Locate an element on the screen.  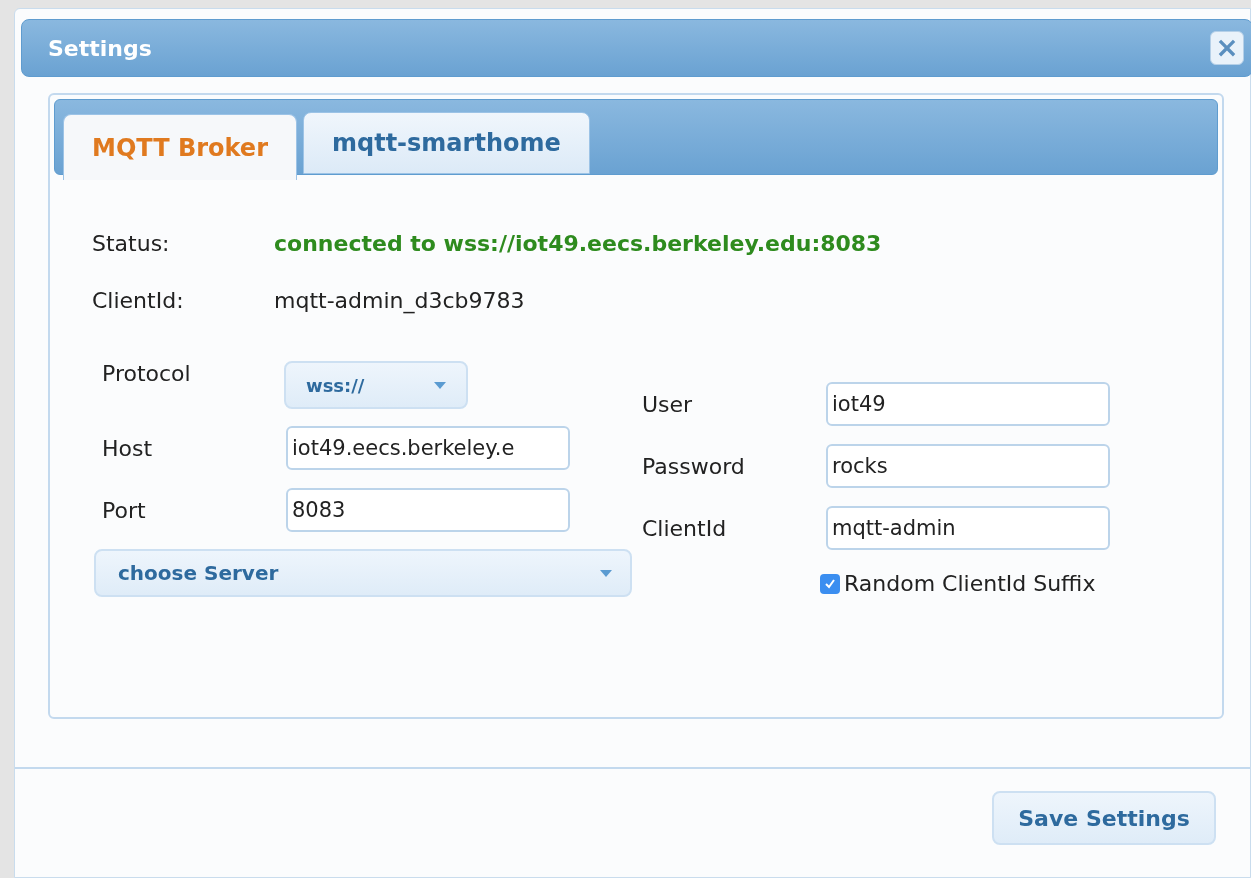
field-label: ClientId: is located at coordinates (138, 301).